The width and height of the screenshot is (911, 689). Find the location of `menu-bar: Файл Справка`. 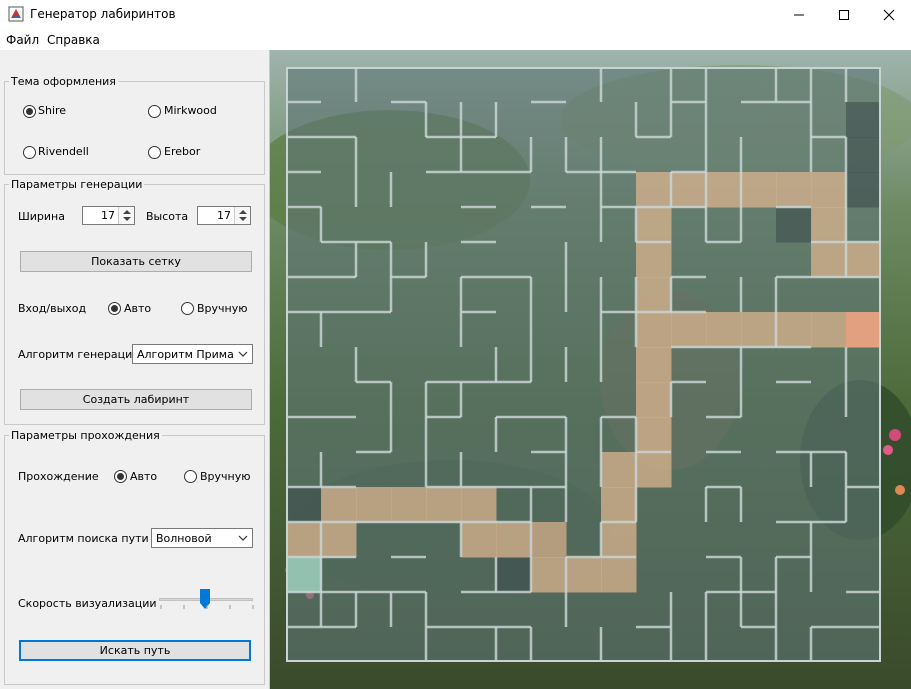

menu-bar: Файл Справка is located at coordinates (455, 39).